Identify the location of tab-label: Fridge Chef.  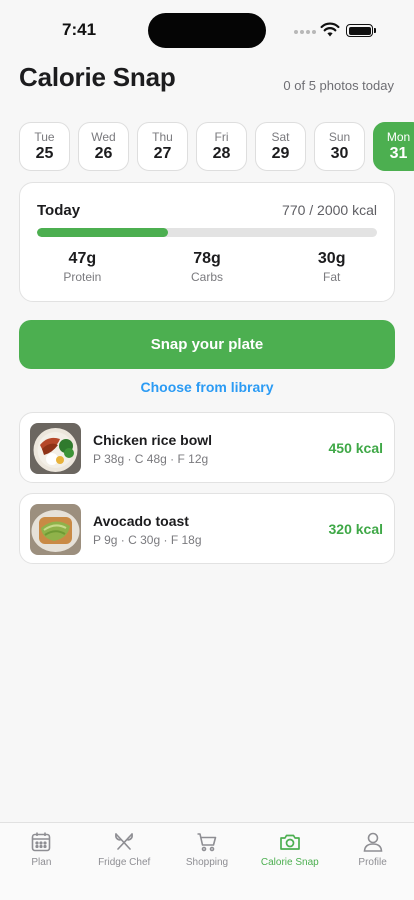
(124, 862).